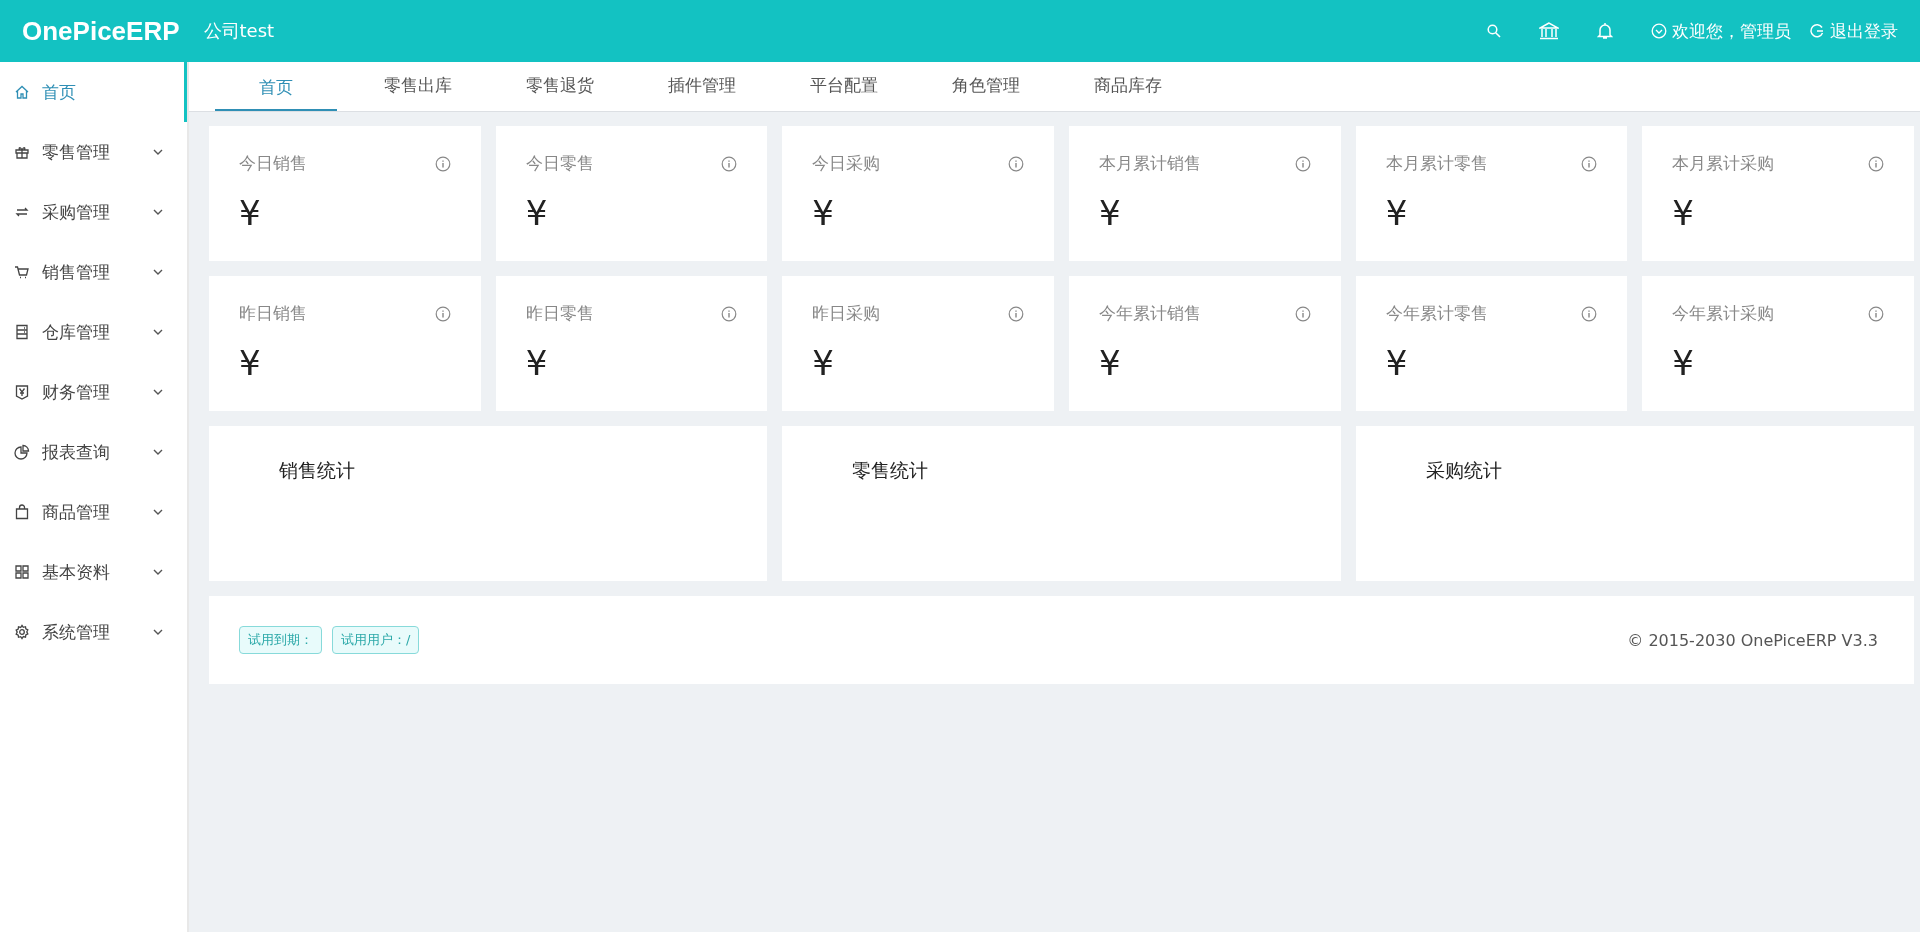 The height and width of the screenshot is (932, 1920). What do you see at coordinates (1605, 31) in the screenshot?
I see `bell-icon` at bounding box center [1605, 31].